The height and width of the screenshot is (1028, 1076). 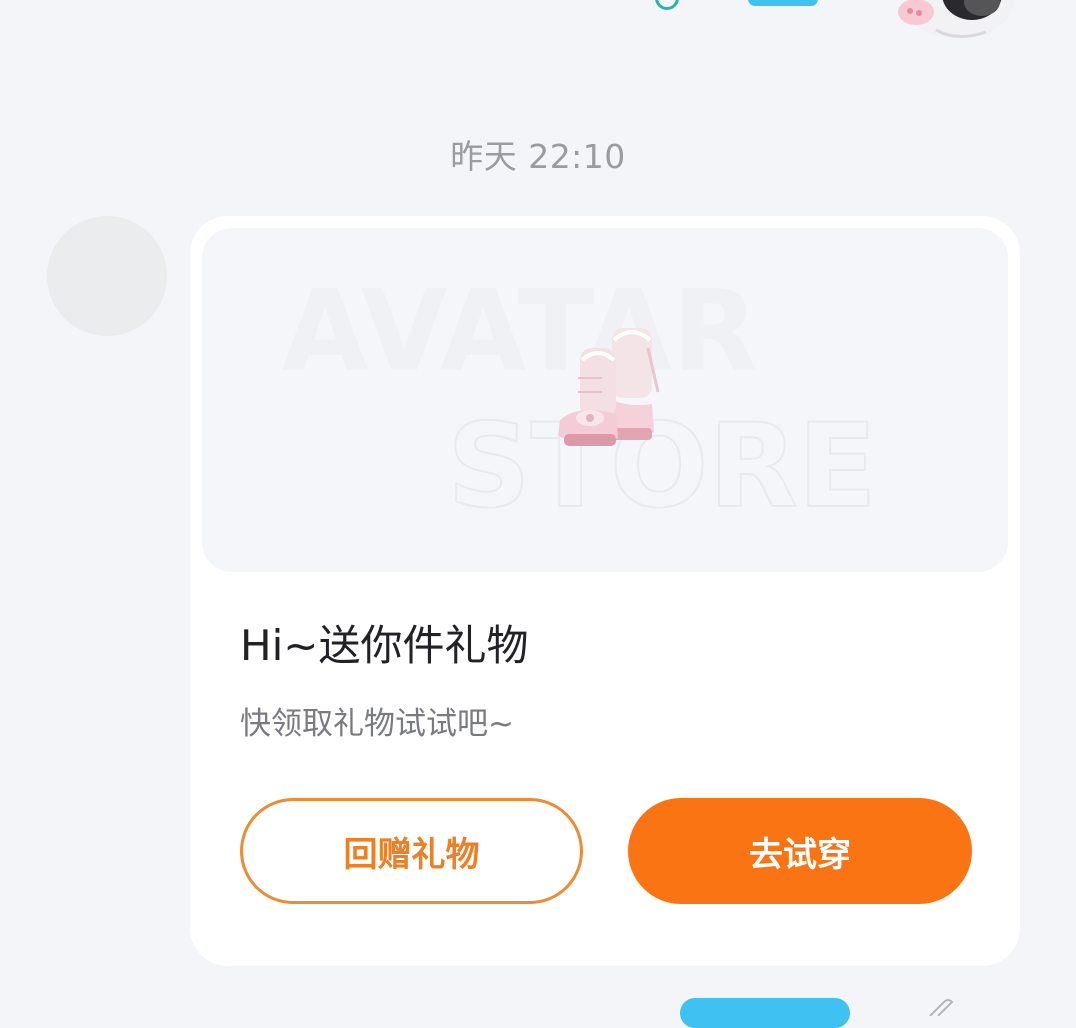 What do you see at coordinates (783, 3) in the screenshot?
I see `message-tag` at bounding box center [783, 3].